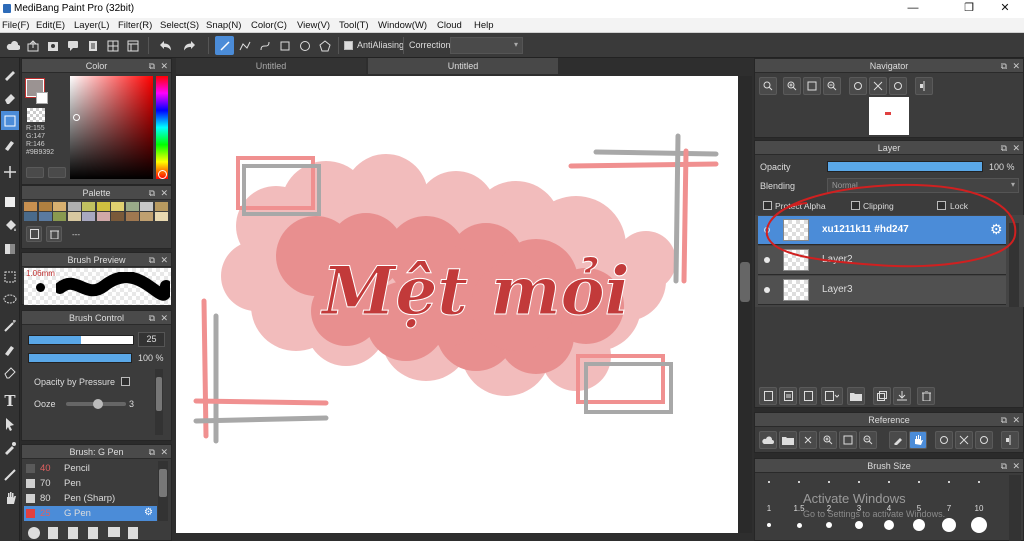  I want to click on delete-layer-icon, so click(926, 396).